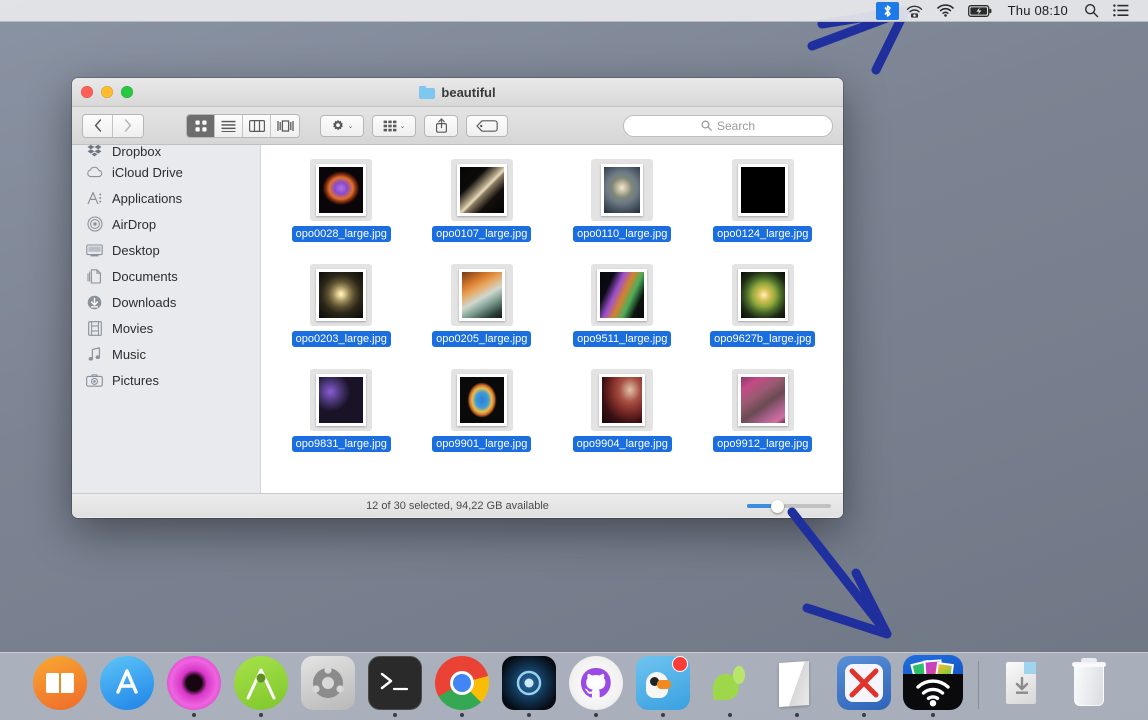 Image resolution: width=1148 pixels, height=720 pixels. Describe the element at coordinates (945, 11) in the screenshot. I see `wifi-icon` at that location.